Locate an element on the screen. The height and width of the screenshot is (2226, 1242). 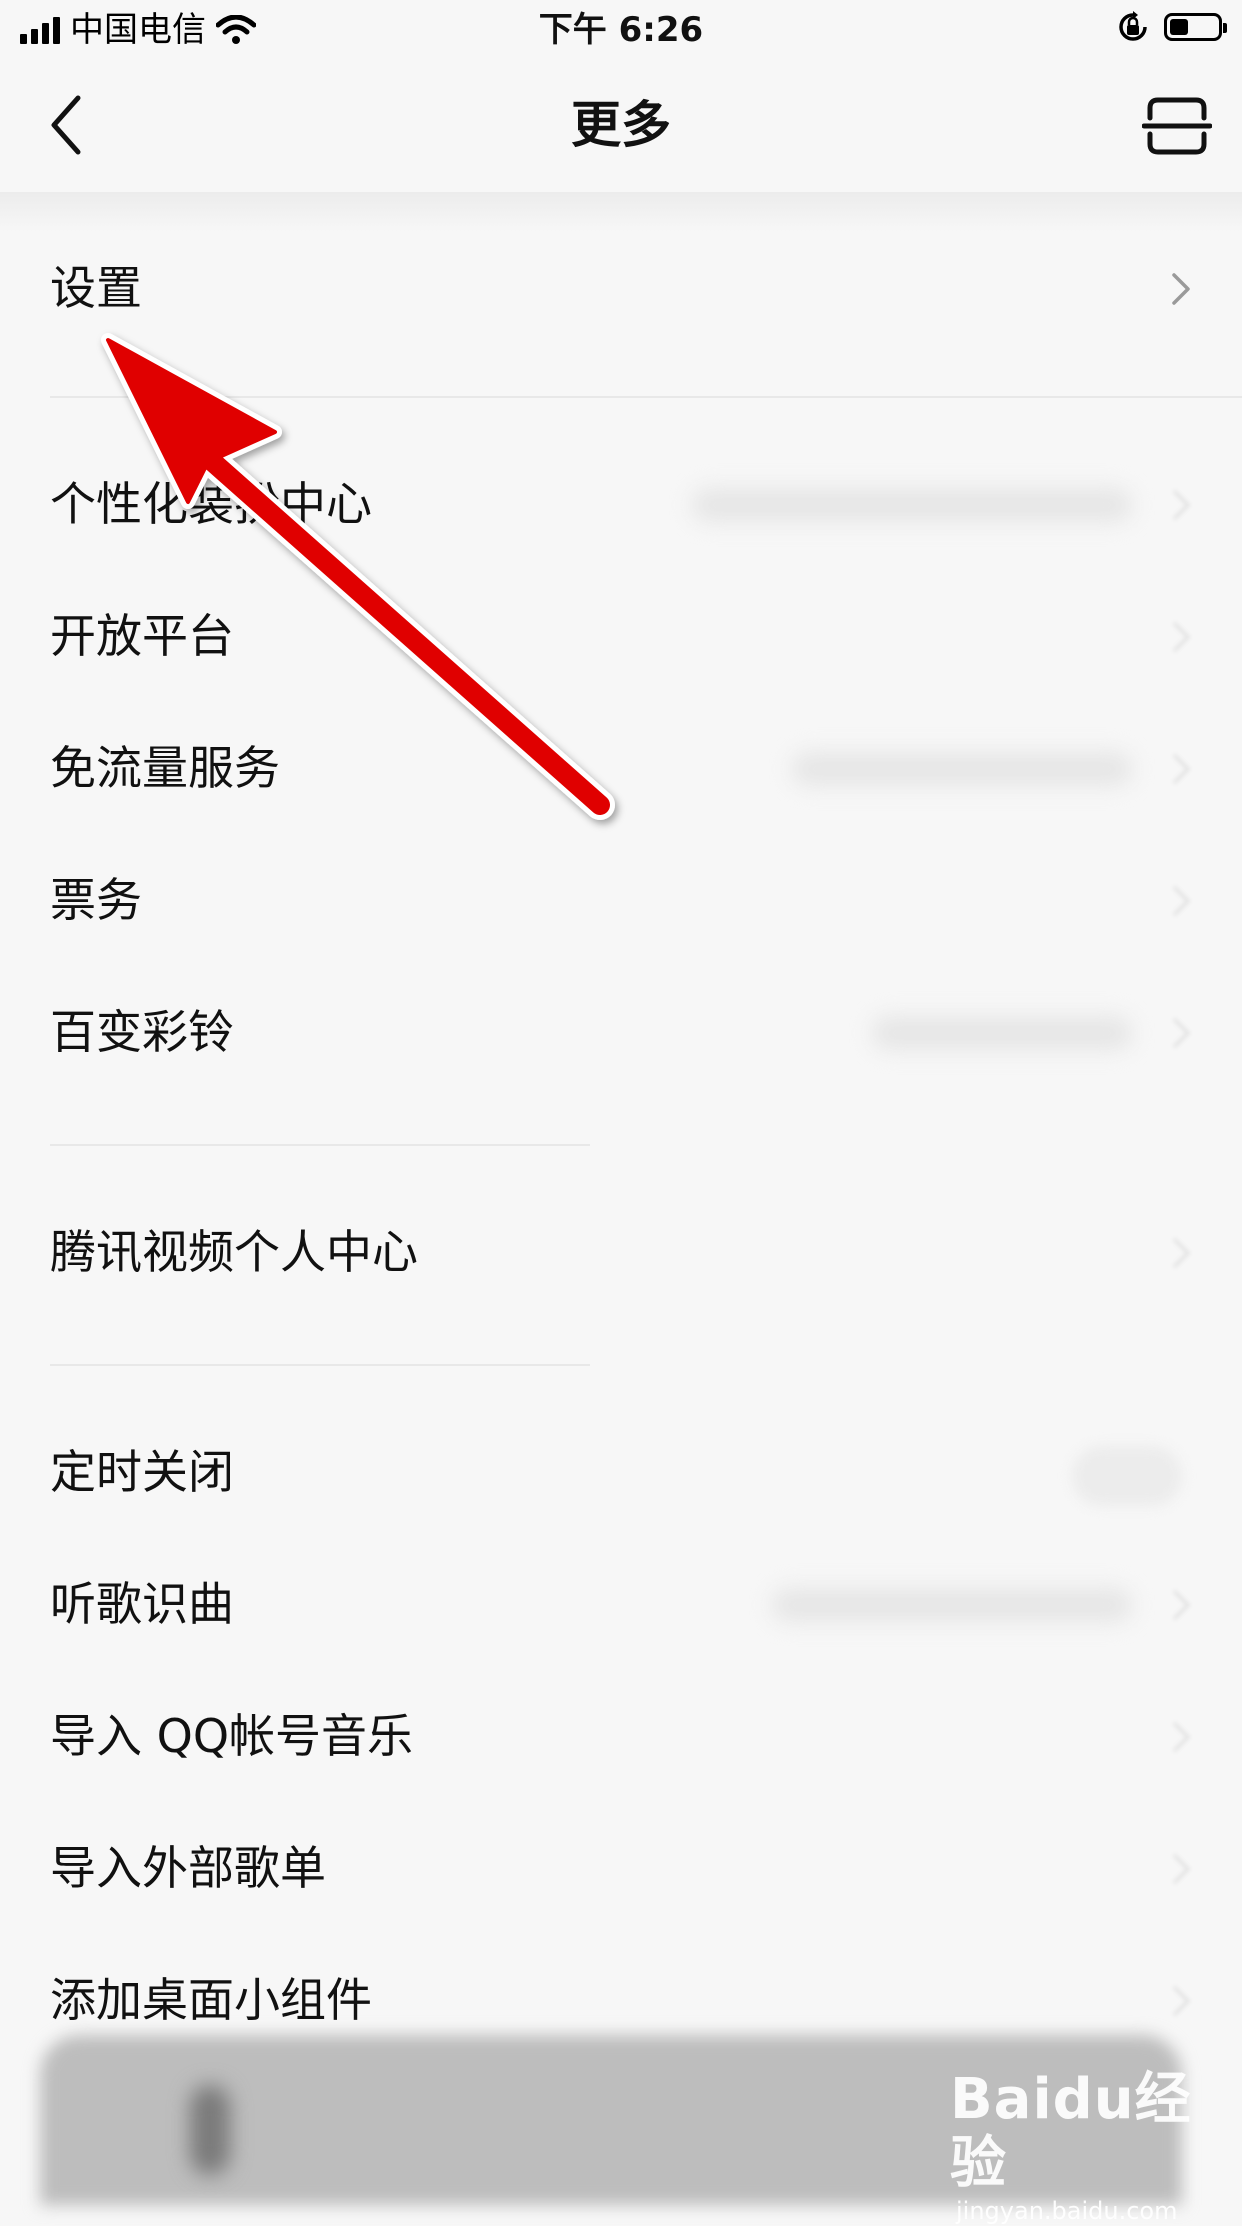
player-cover is located at coordinates (210, 2130).